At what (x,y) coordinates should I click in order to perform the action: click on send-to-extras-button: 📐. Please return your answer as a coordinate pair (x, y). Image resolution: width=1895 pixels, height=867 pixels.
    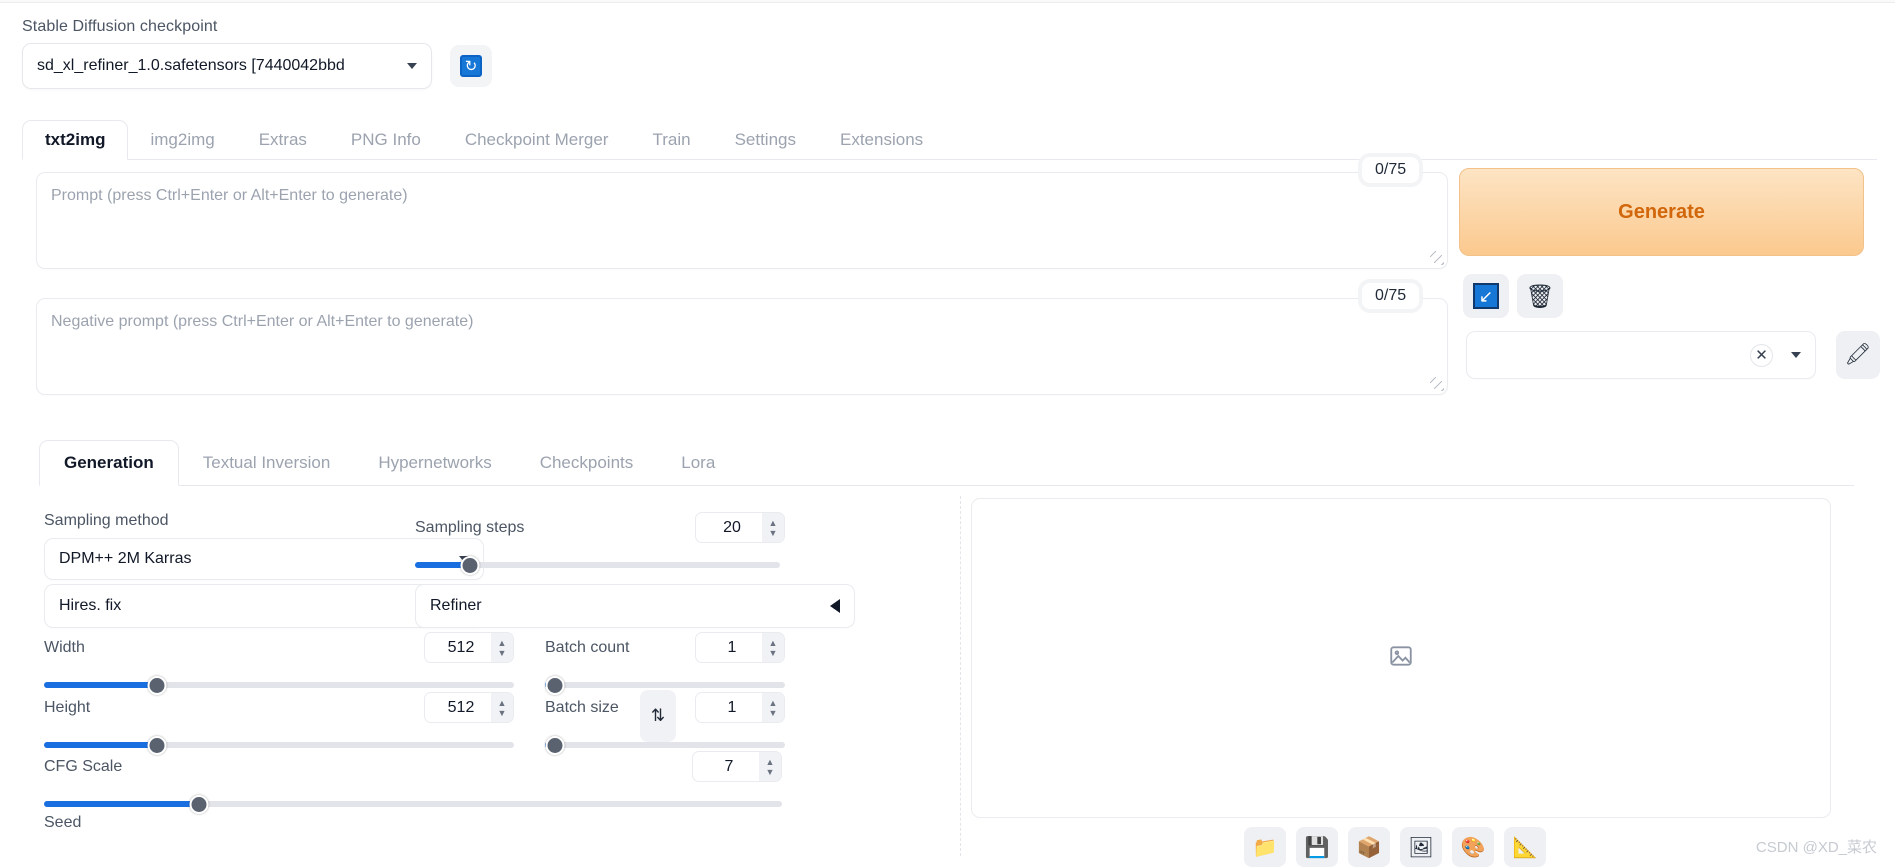
    Looking at the image, I should click on (1525, 847).